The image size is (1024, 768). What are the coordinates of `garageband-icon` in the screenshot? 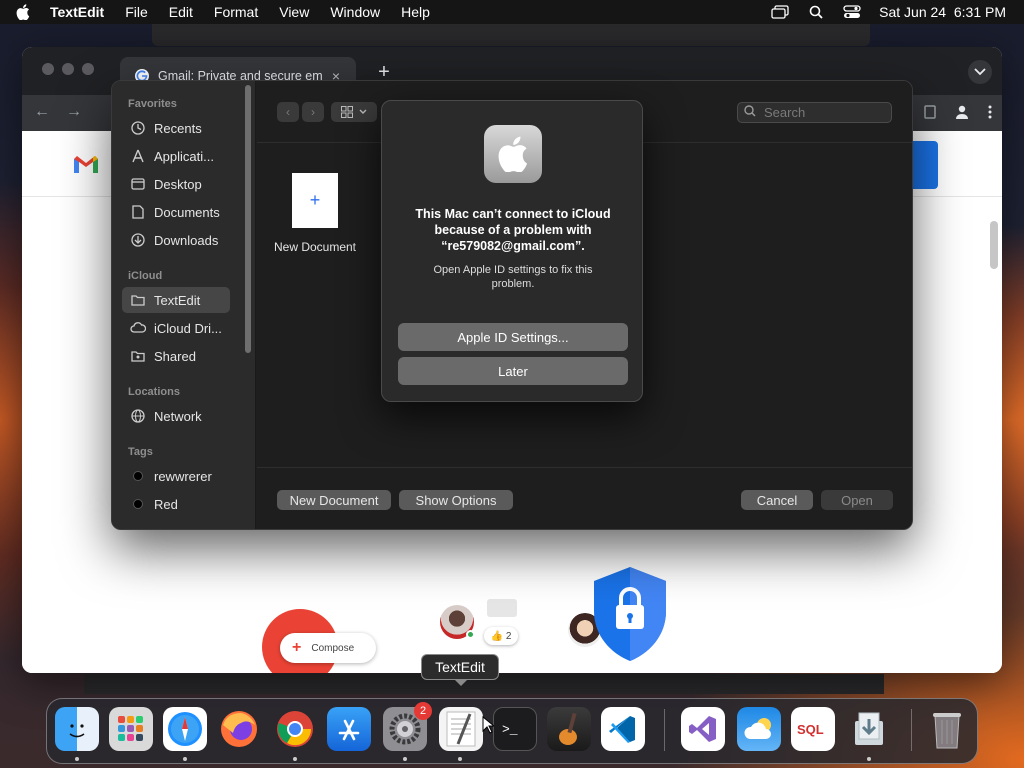 It's located at (569, 729).